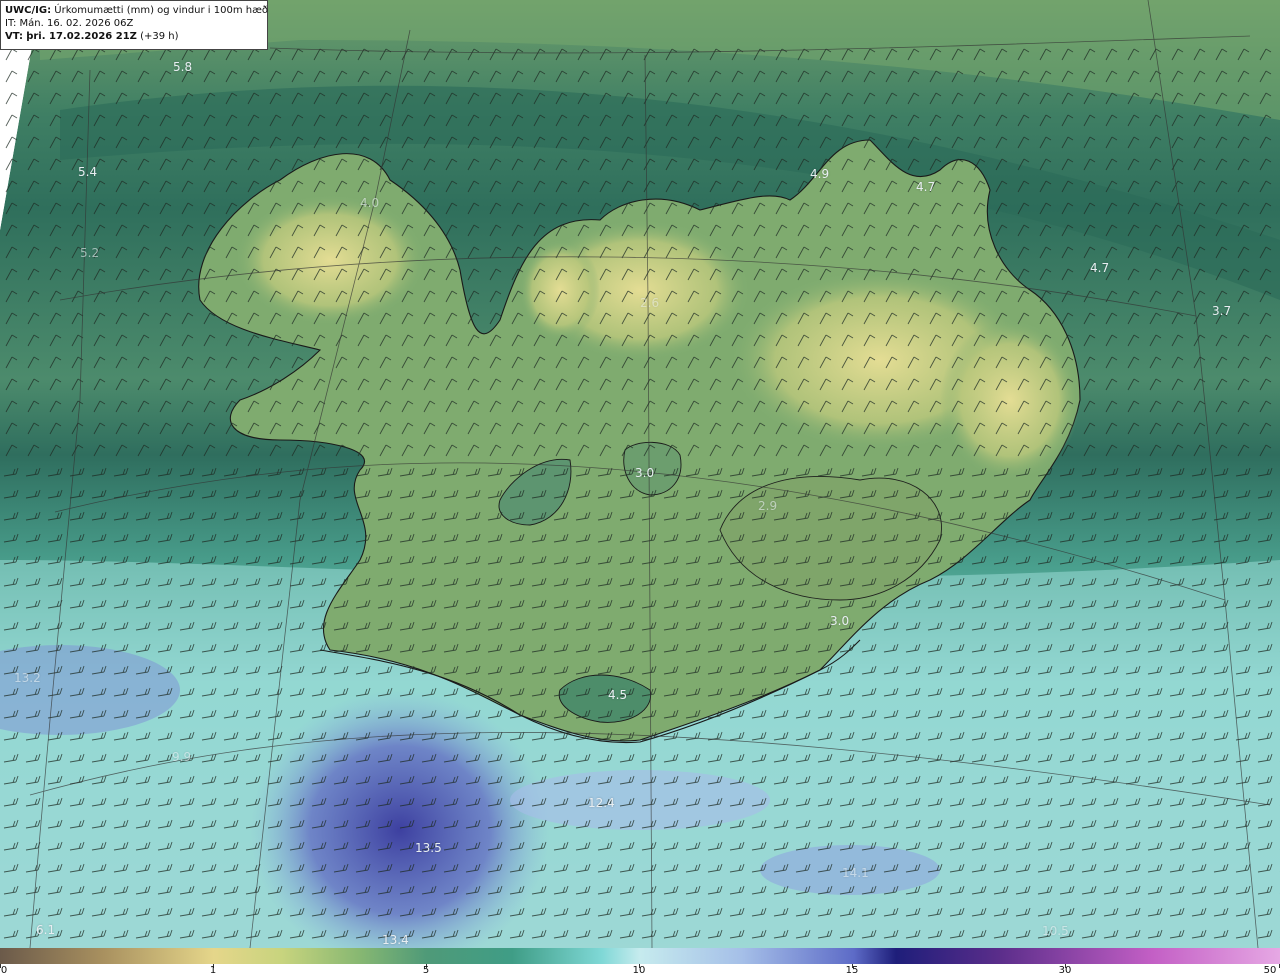 The image size is (1280, 978). I want to click on colorbar: 0 1 5 10 15 30 50, so click(640, 963).